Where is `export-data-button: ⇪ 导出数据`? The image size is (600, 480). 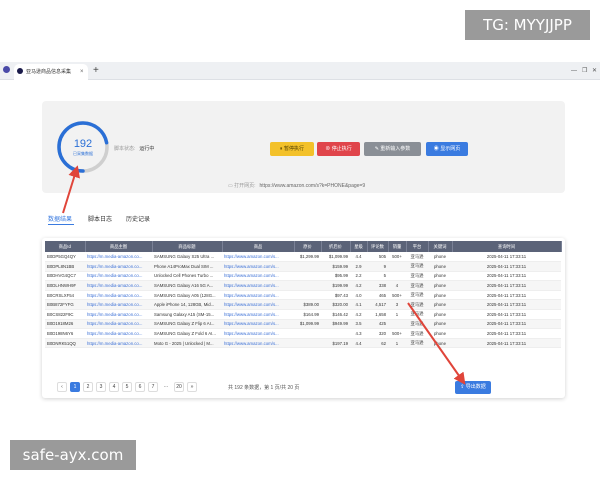
export-data-button: ⇪ 导出数据 is located at coordinates (473, 387).